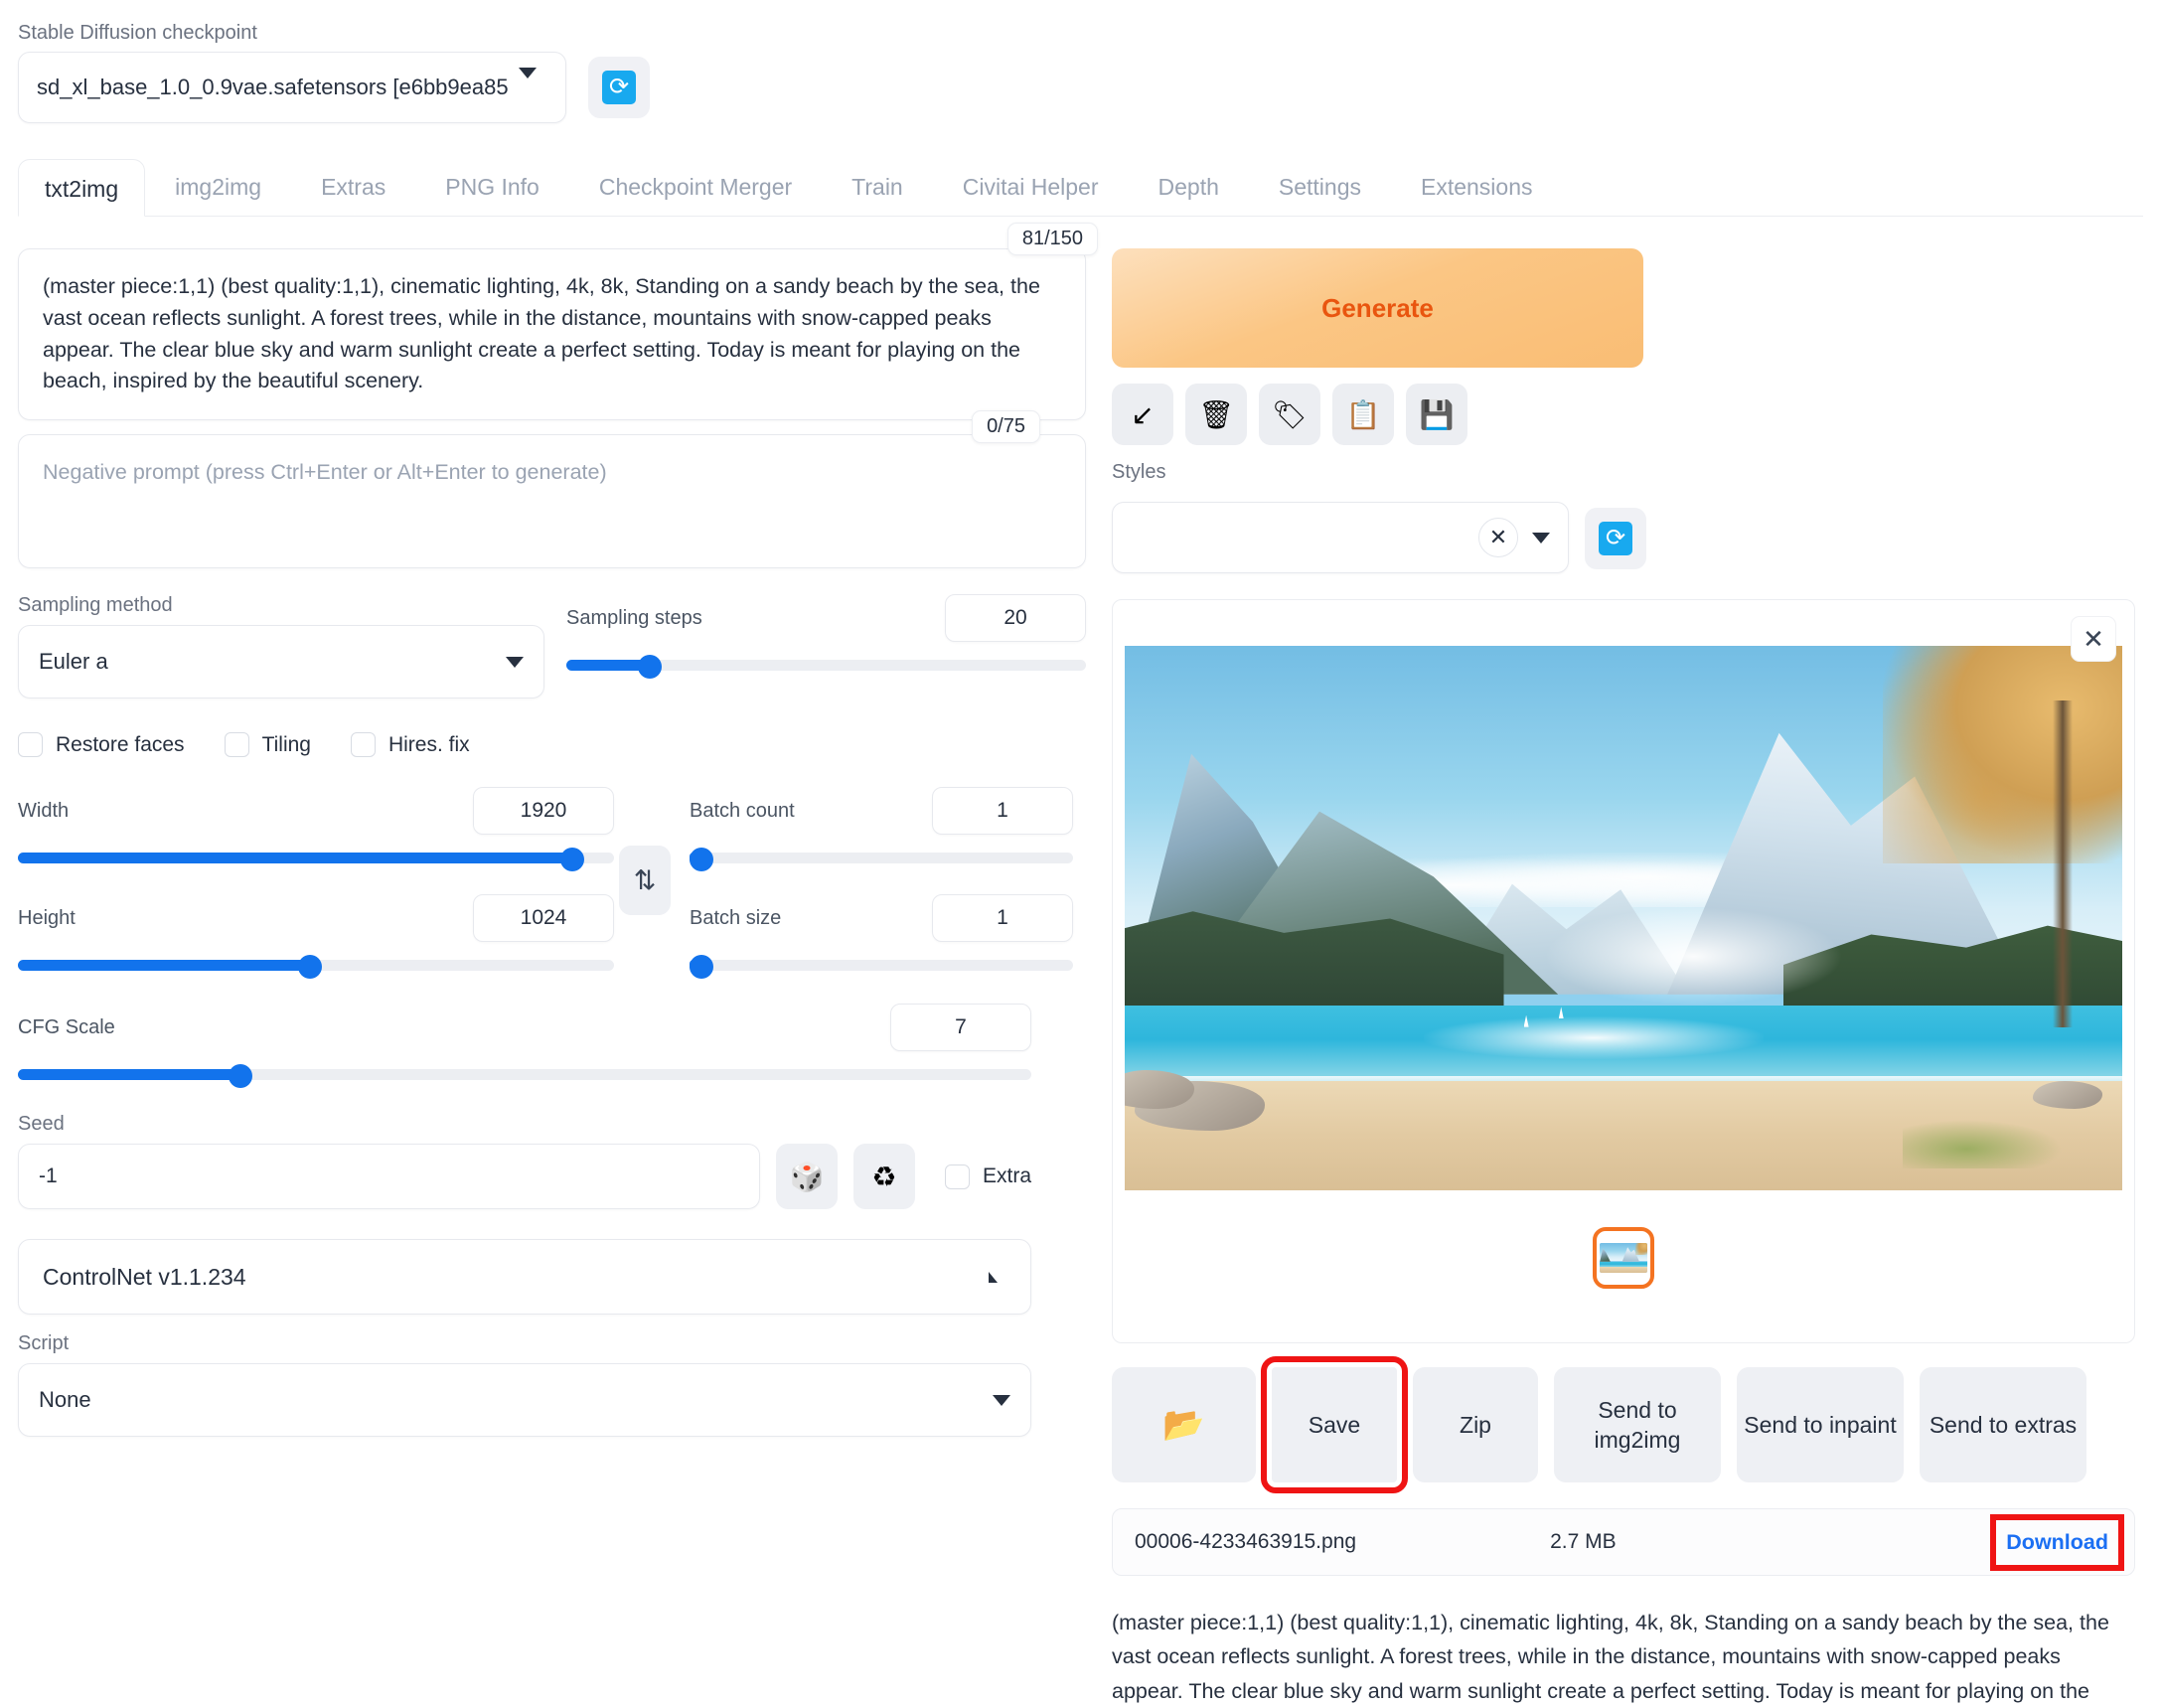  What do you see at coordinates (881, 967) in the screenshot?
I see `batch-size-slider` at bounding box center [881, 967].